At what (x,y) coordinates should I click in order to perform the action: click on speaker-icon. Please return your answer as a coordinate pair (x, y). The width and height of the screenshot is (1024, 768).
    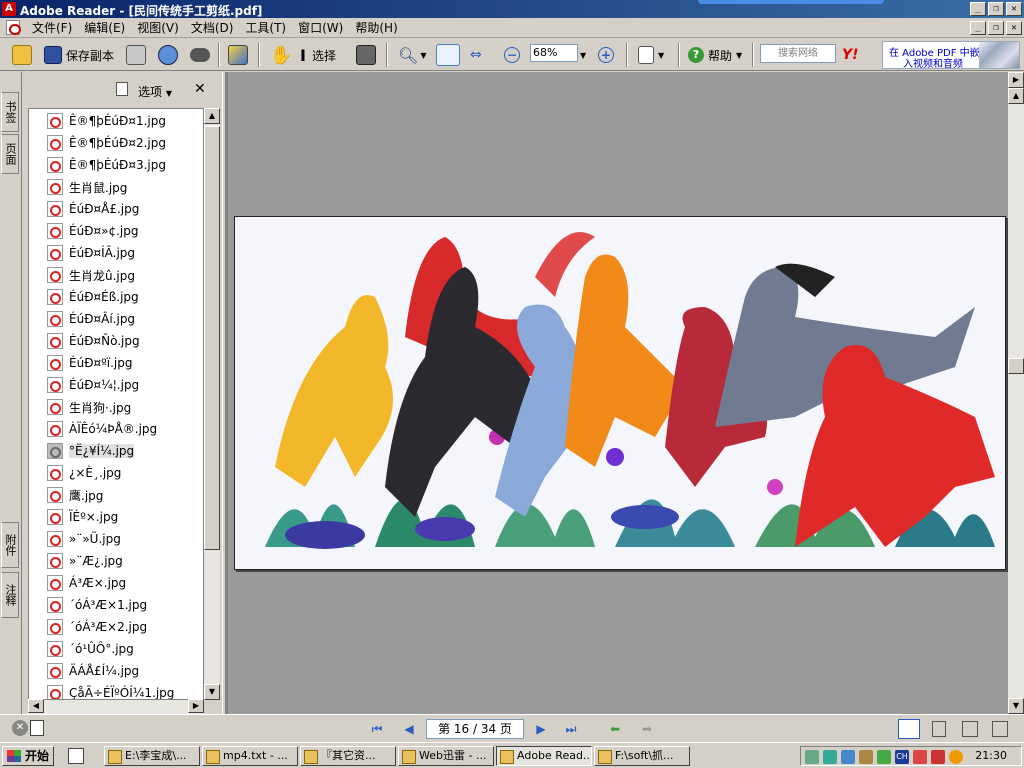
    Looking at the image, I should click on (812, 757).